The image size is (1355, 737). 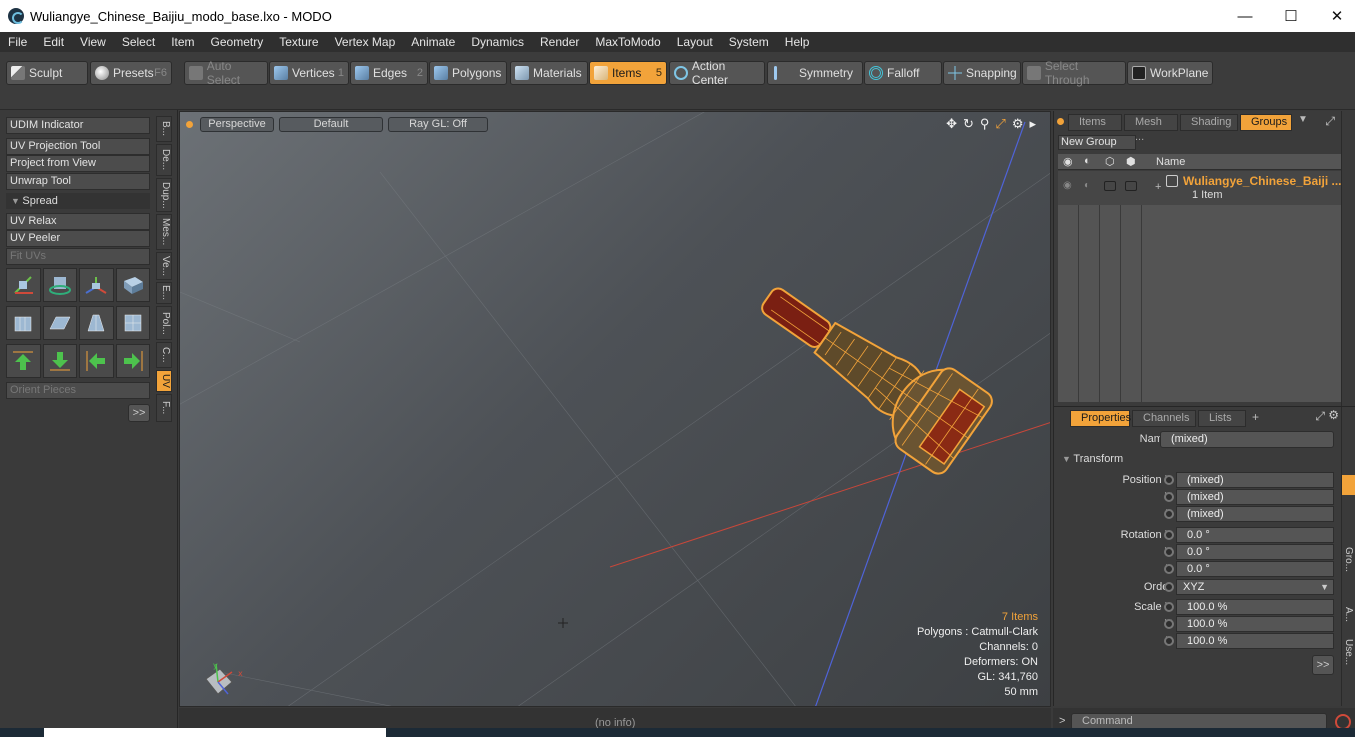 What do you see at coordinates (93, 42) in the screenshot?
I see `menu-view: View` at bounding box center [93, 42].